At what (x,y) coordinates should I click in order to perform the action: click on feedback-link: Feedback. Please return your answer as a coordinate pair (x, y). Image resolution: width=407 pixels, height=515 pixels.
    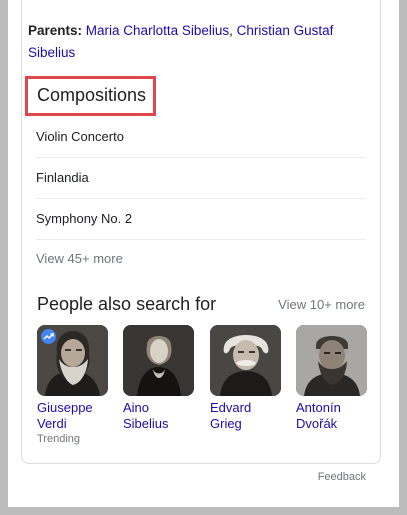
    Looking at the image, I should click on (342, 477).